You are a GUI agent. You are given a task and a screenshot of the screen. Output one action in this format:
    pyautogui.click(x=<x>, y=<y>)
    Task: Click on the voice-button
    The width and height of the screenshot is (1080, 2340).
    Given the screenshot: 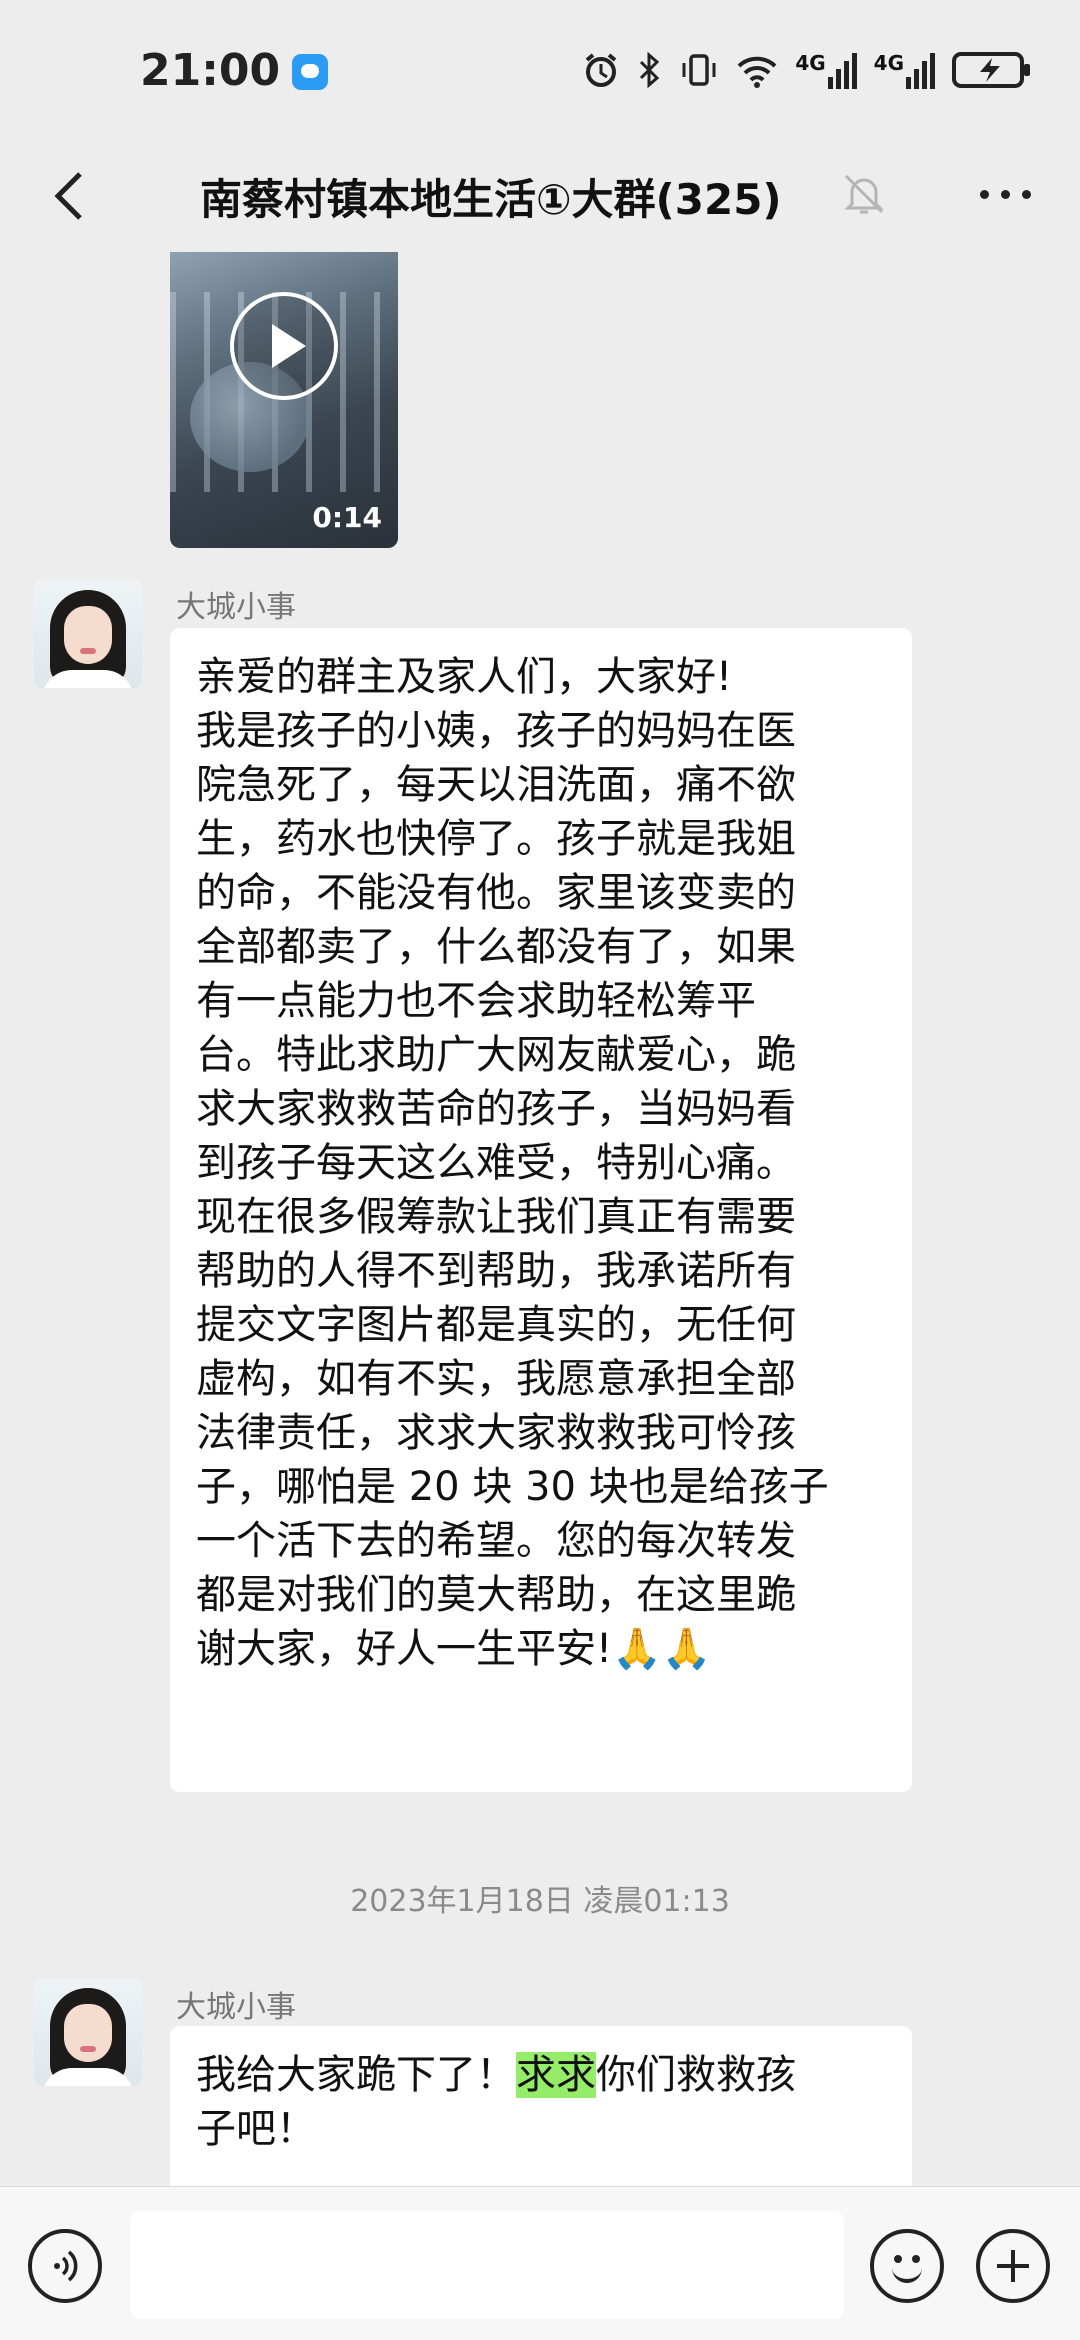 What is the action you would take?
    pyautogui.click(x=65, y=2266)
    